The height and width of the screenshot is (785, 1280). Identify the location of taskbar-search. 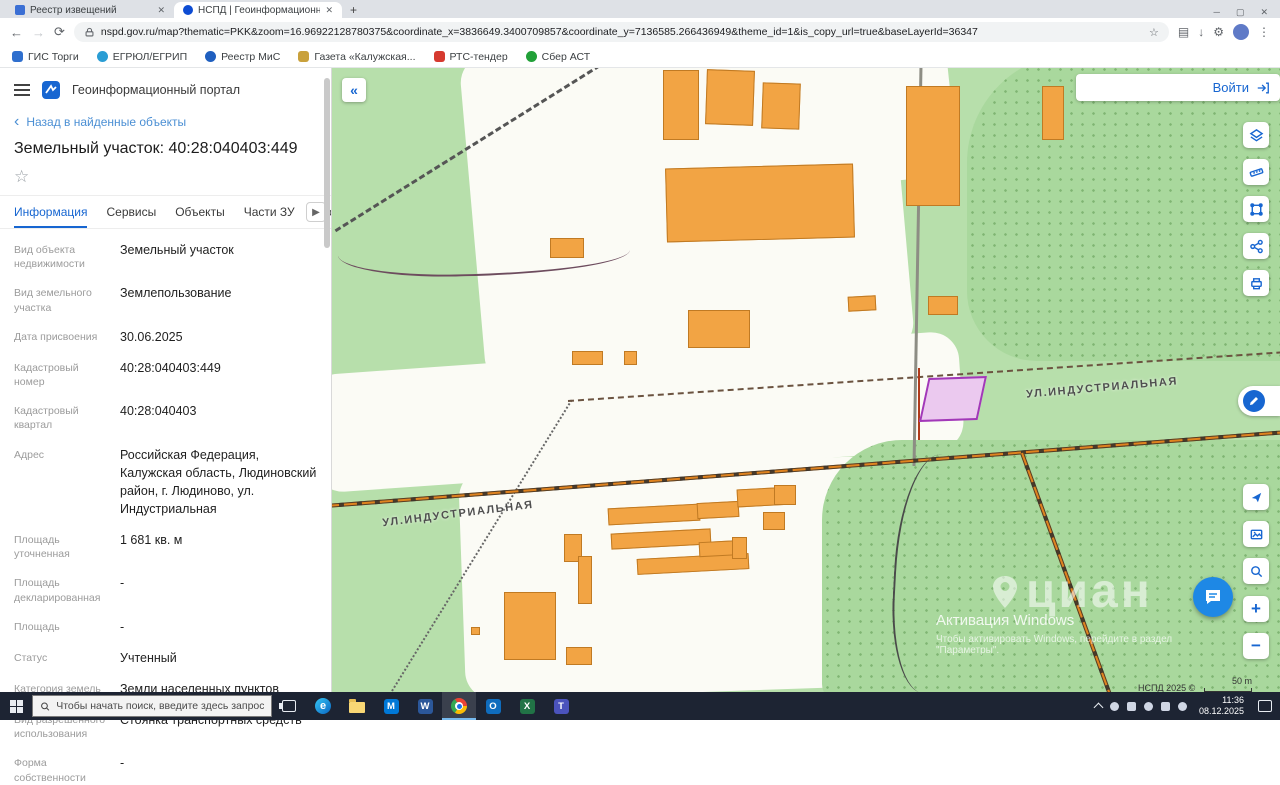
(152, 706).